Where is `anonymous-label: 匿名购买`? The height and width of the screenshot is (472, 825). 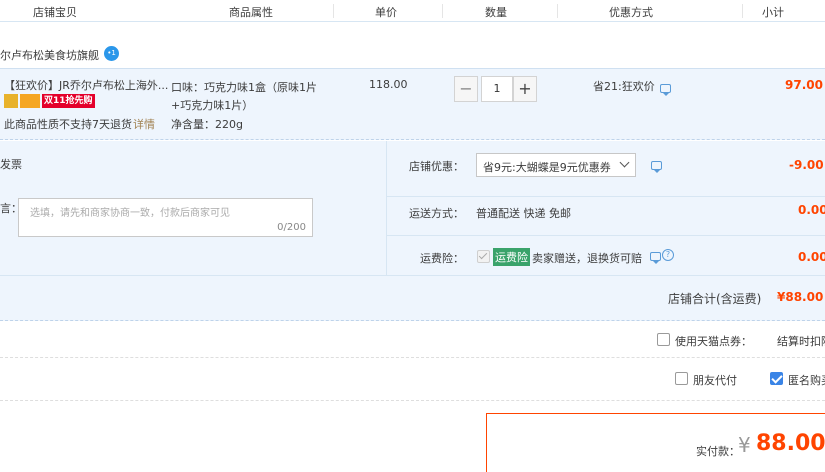
anonymous-label: 匿名购买 is located at coordinates (806, 380).